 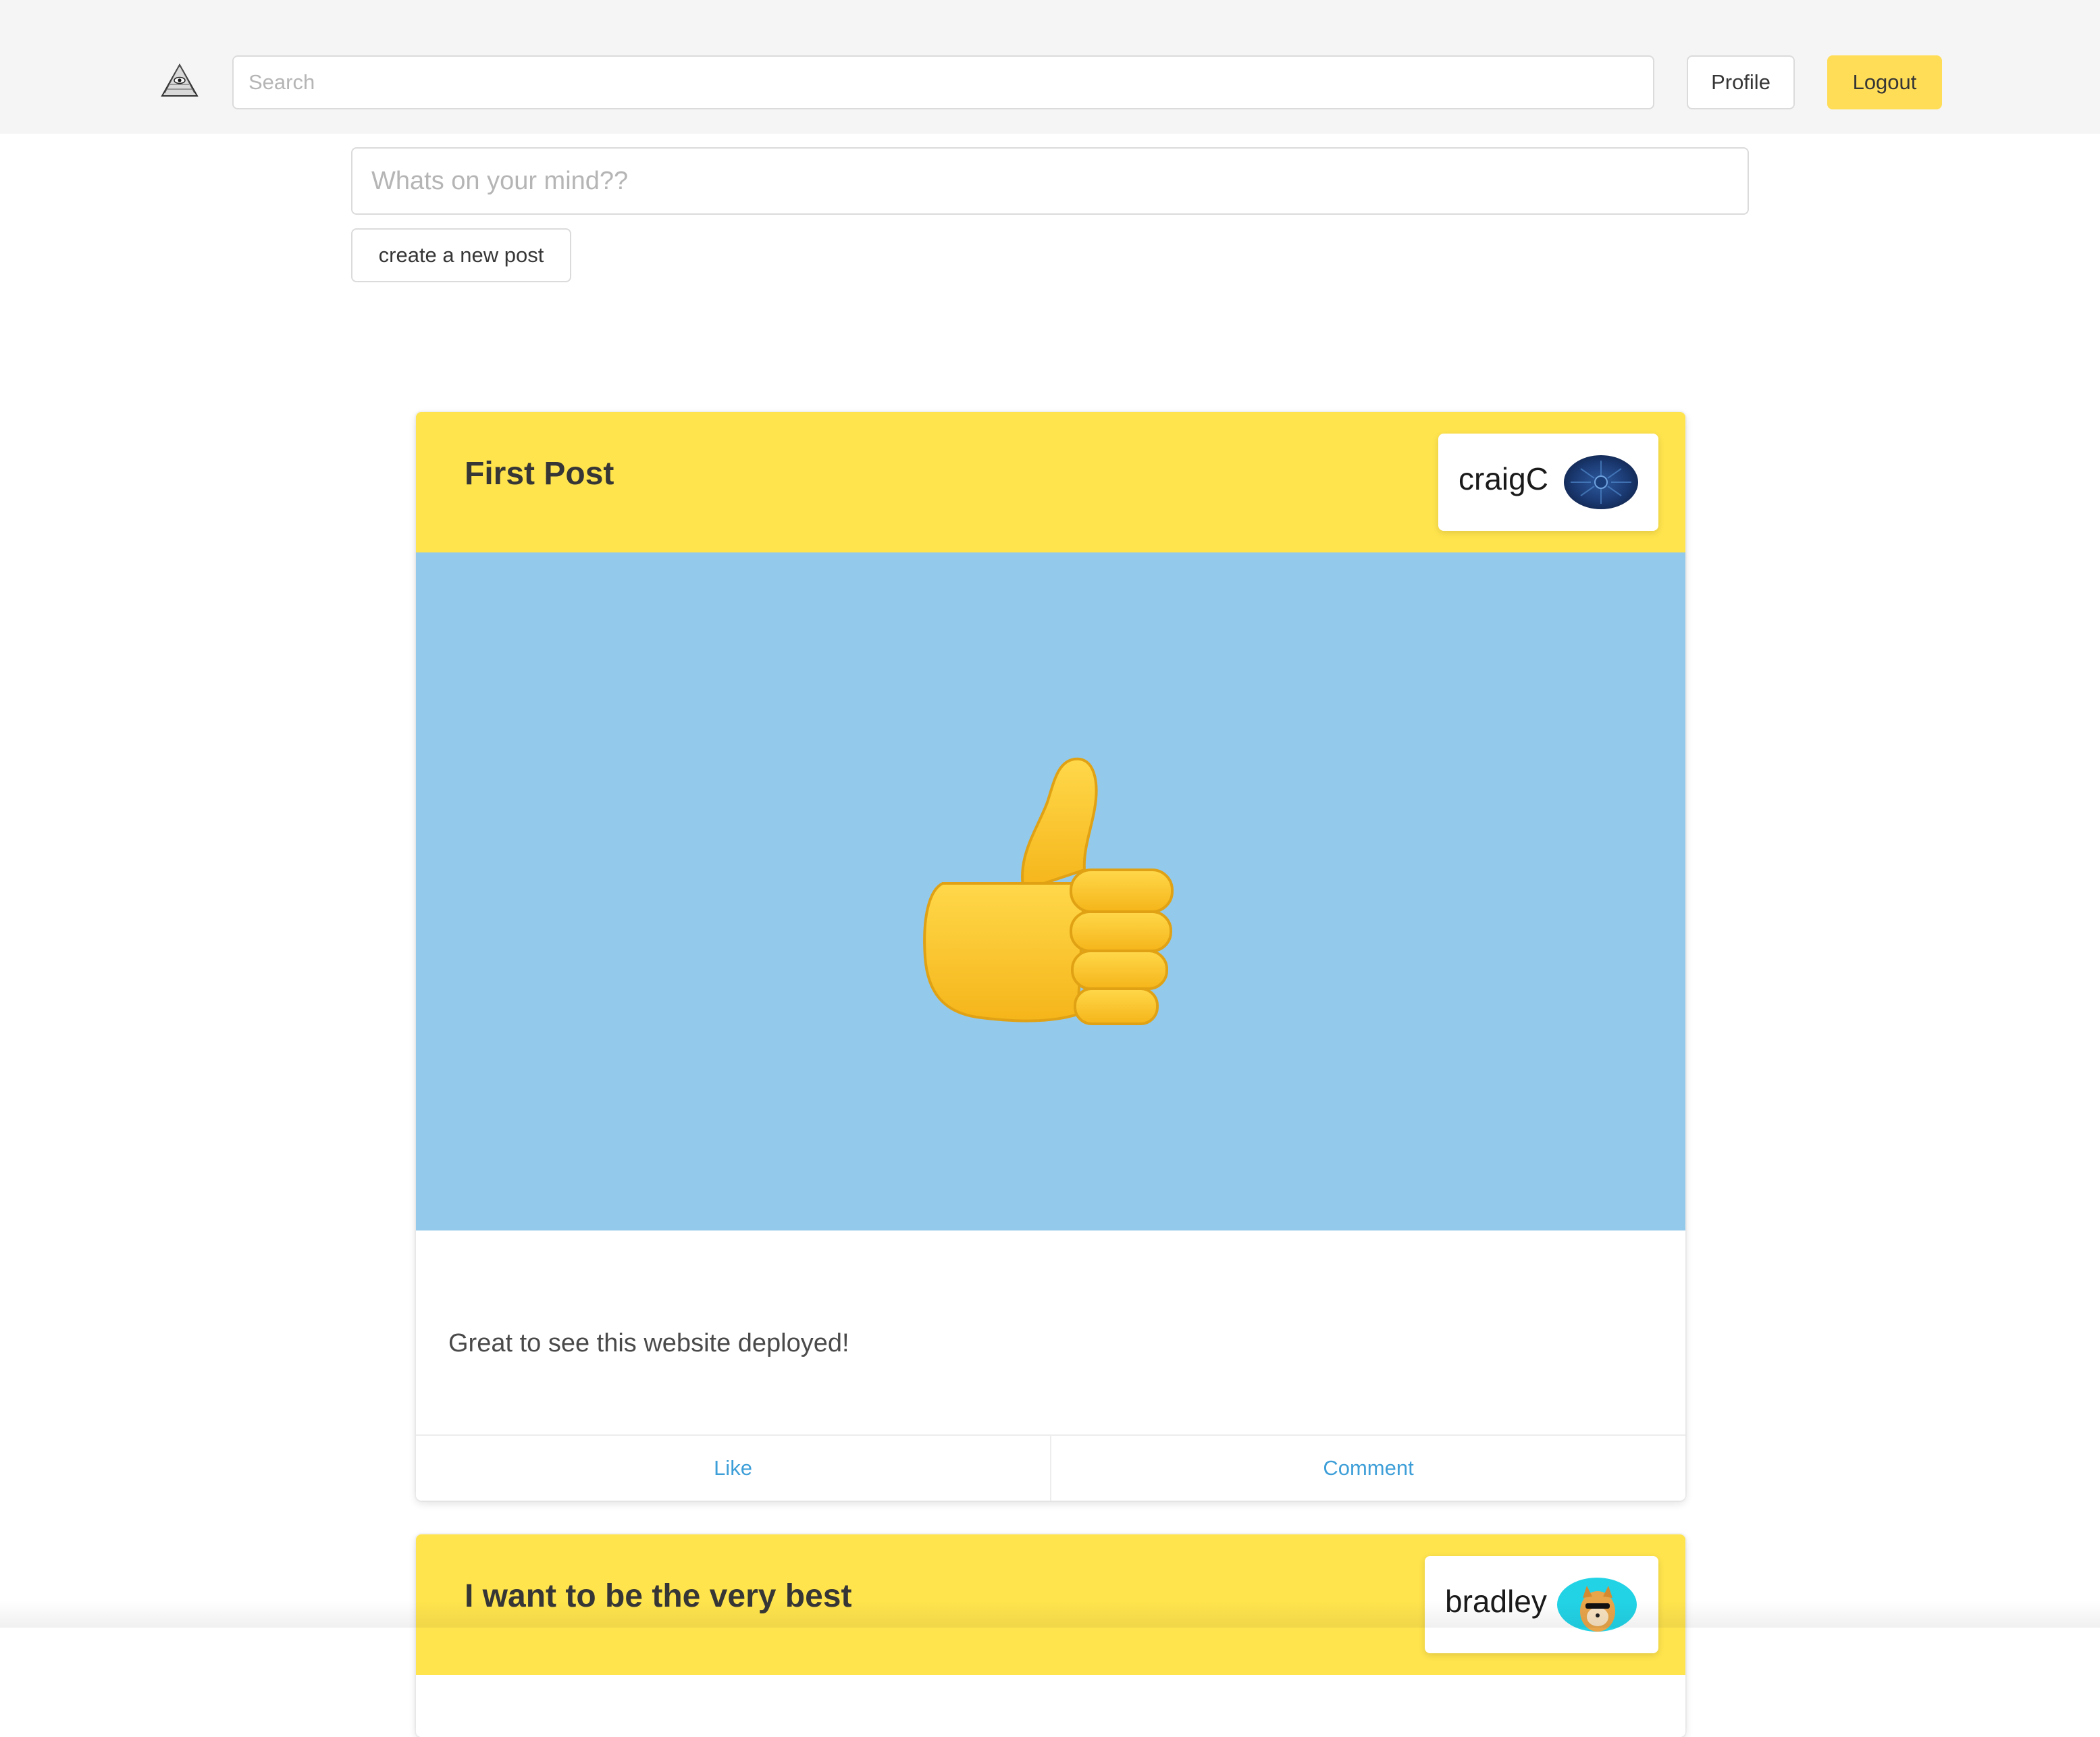 I want to click on author-chip: bradley, so click(x=1542, y=1604).